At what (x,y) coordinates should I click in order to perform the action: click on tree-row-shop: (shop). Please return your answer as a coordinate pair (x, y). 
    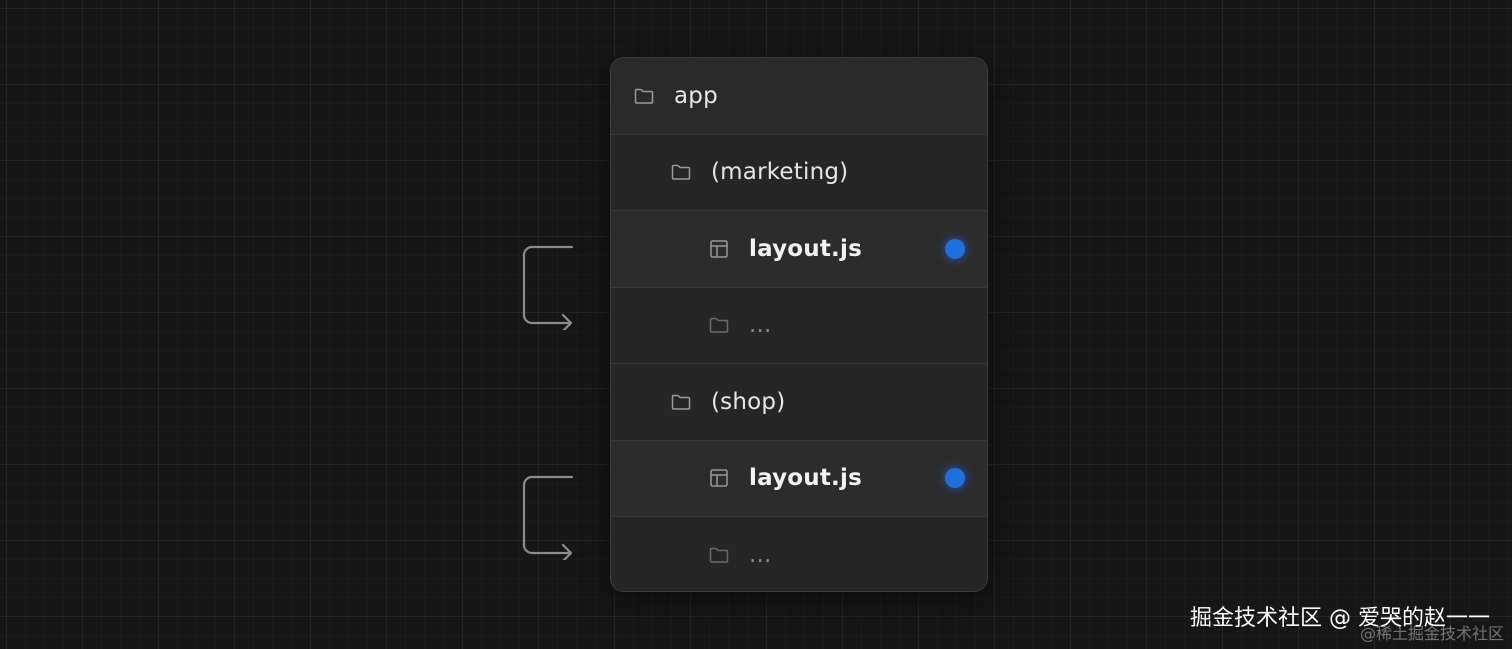
    Looking at the image, I should click on (799, 402).